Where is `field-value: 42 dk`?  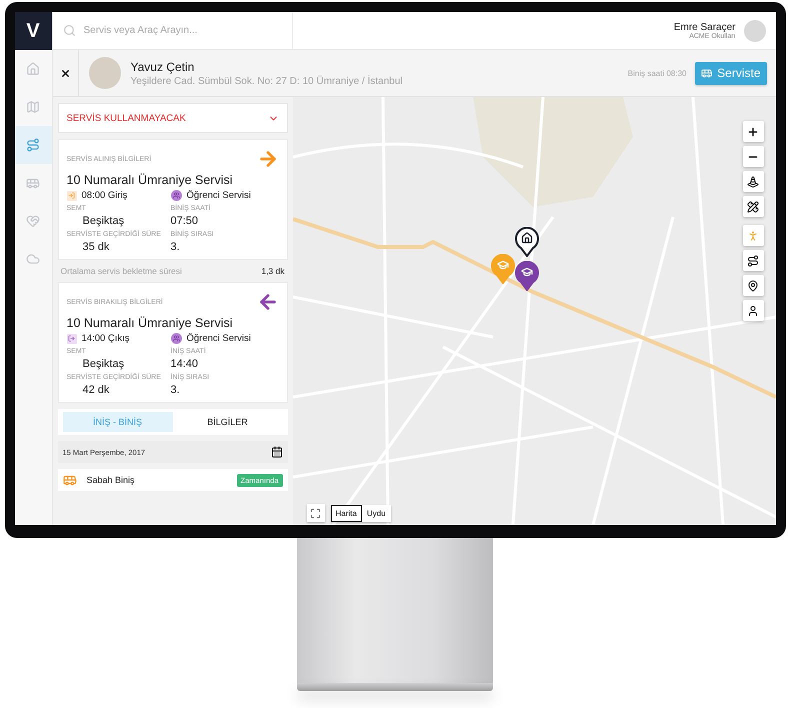
field-value: 42 dk is located at coordinates (96, 390).